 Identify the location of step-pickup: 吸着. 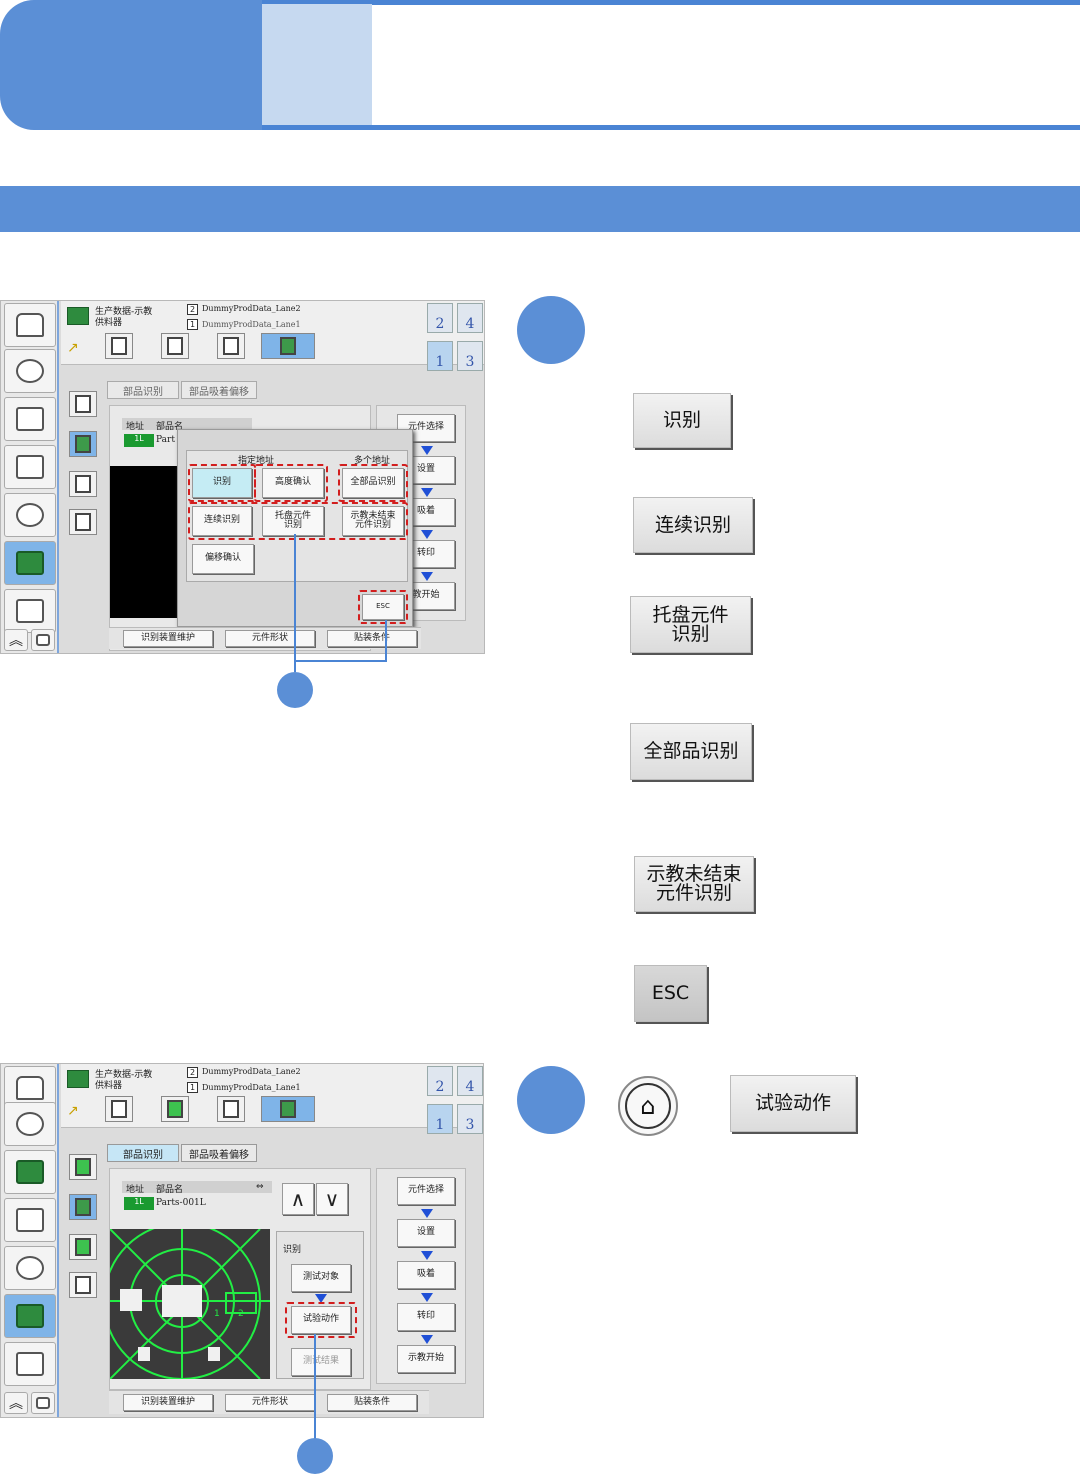
(426, 1275).